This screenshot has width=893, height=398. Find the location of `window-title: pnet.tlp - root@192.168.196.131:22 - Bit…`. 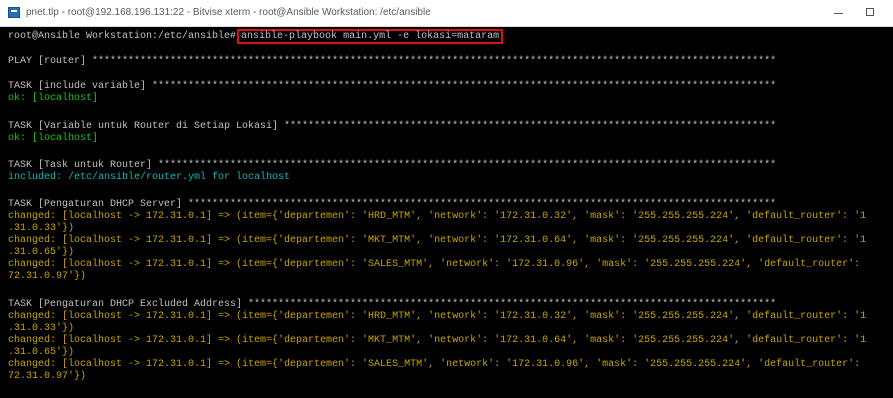

window-title: pnet.tlp - root@192.168.196.131:22 - Bit… is located at coordinates (228, 12).